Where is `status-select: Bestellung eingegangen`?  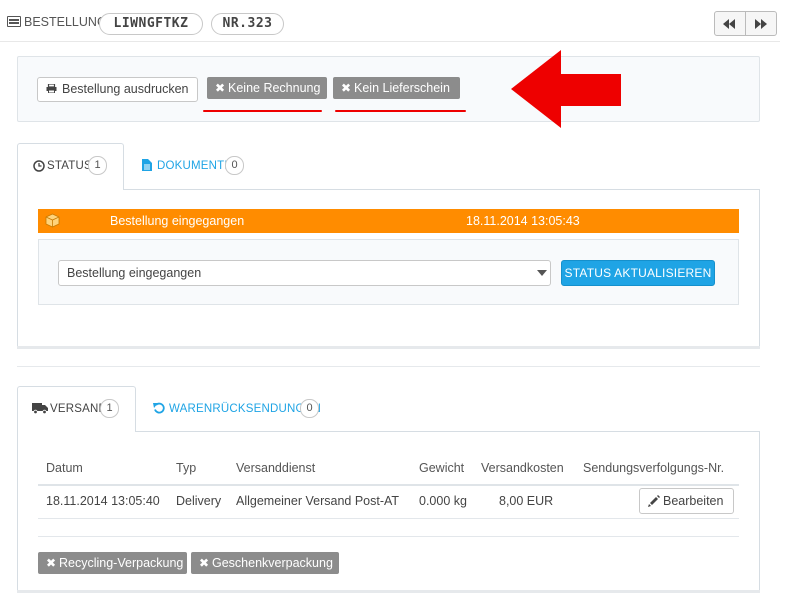 status-select: Bestellung eingegangen is located at coordinates (304, 273).